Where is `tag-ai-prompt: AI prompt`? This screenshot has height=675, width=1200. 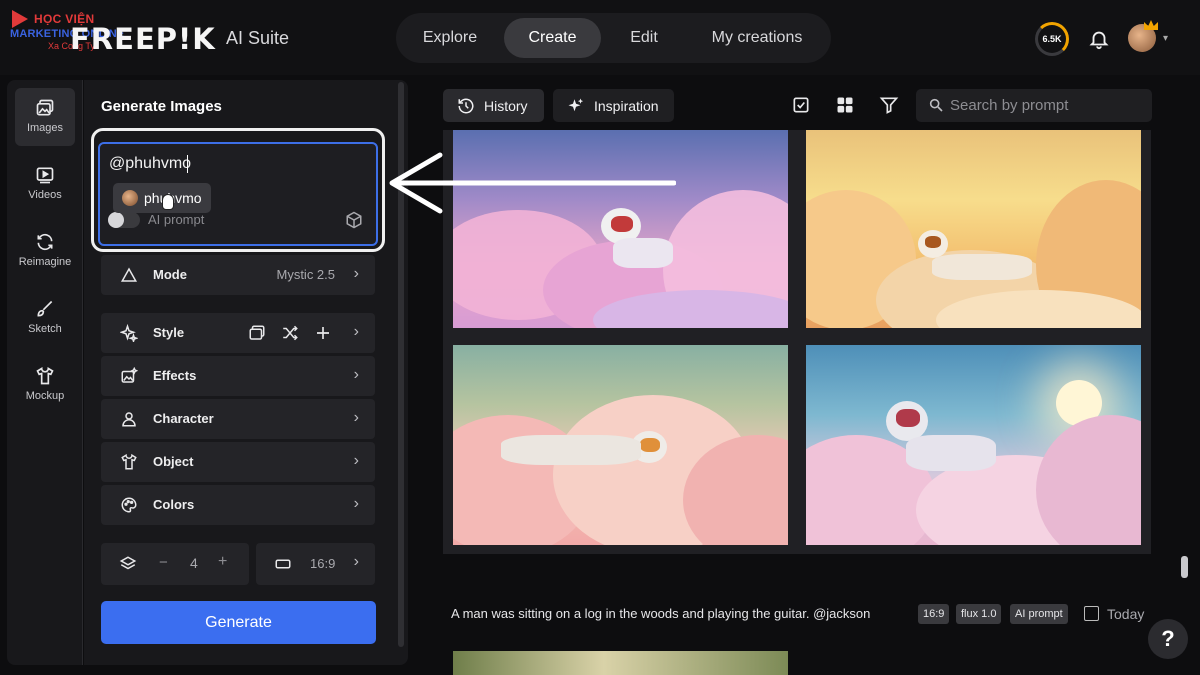 tag-ai-prompt: AI prompt is located at coordinates (1039, 614).